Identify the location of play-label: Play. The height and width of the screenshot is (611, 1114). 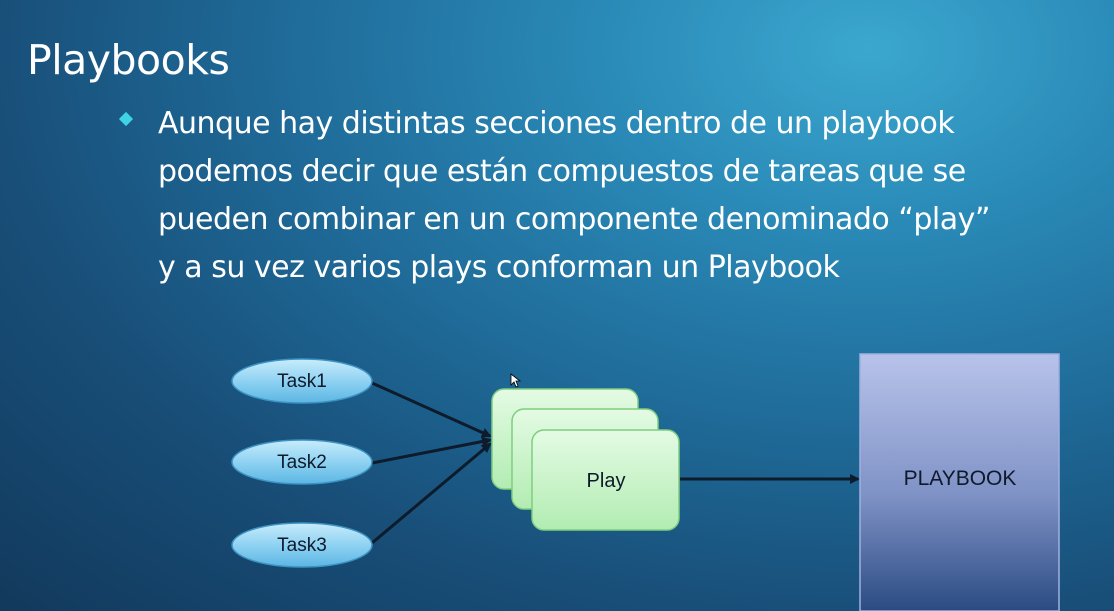
(606, 481).